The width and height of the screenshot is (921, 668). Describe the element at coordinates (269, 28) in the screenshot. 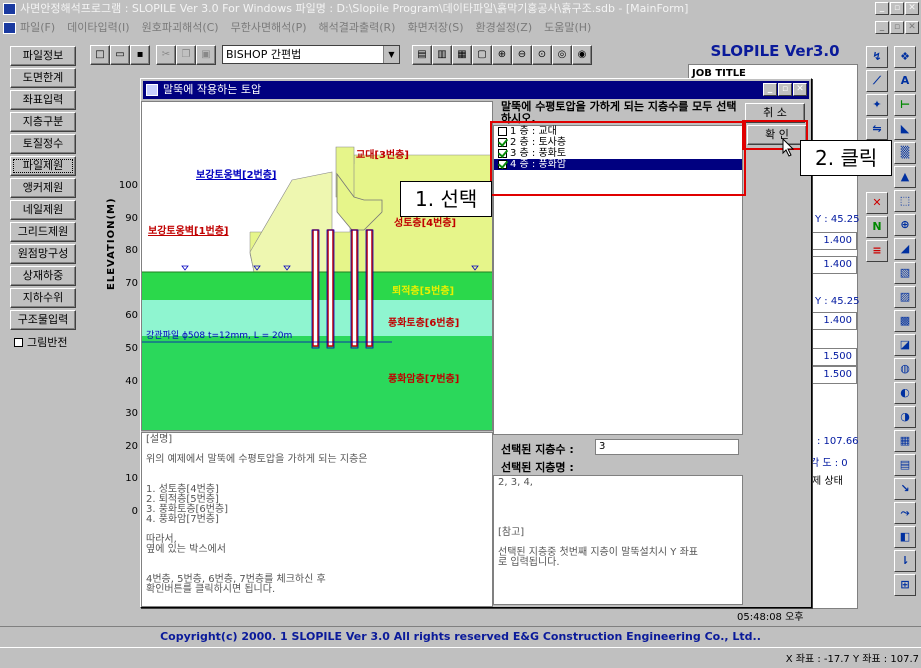

I see `menu-infinite-slope: 무한사면해석(P)` at that location.